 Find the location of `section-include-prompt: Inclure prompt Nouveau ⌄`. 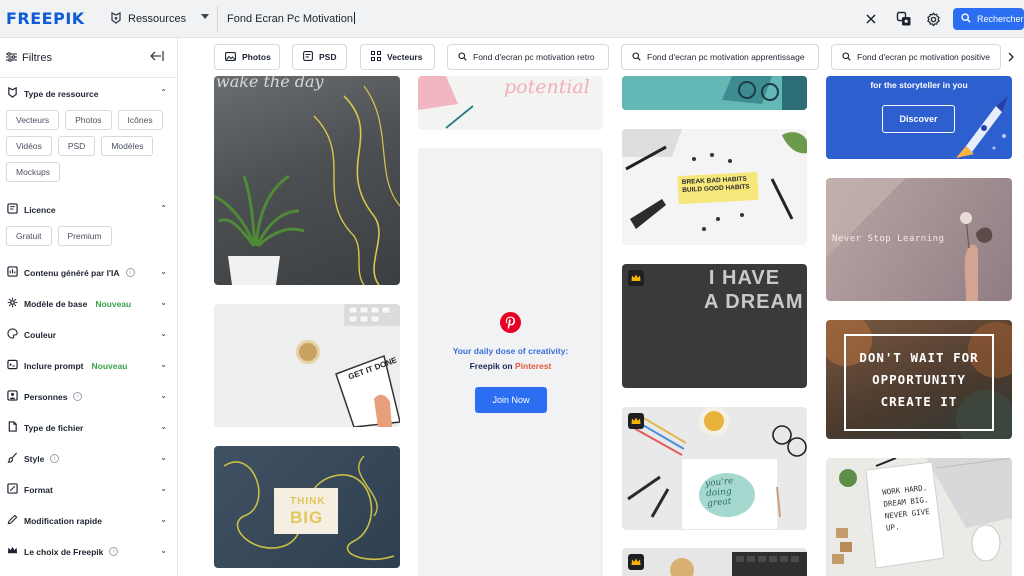

section-include-prompt: Inclure prompt Nouveau ⌄ is located at coordinates (87, 365).